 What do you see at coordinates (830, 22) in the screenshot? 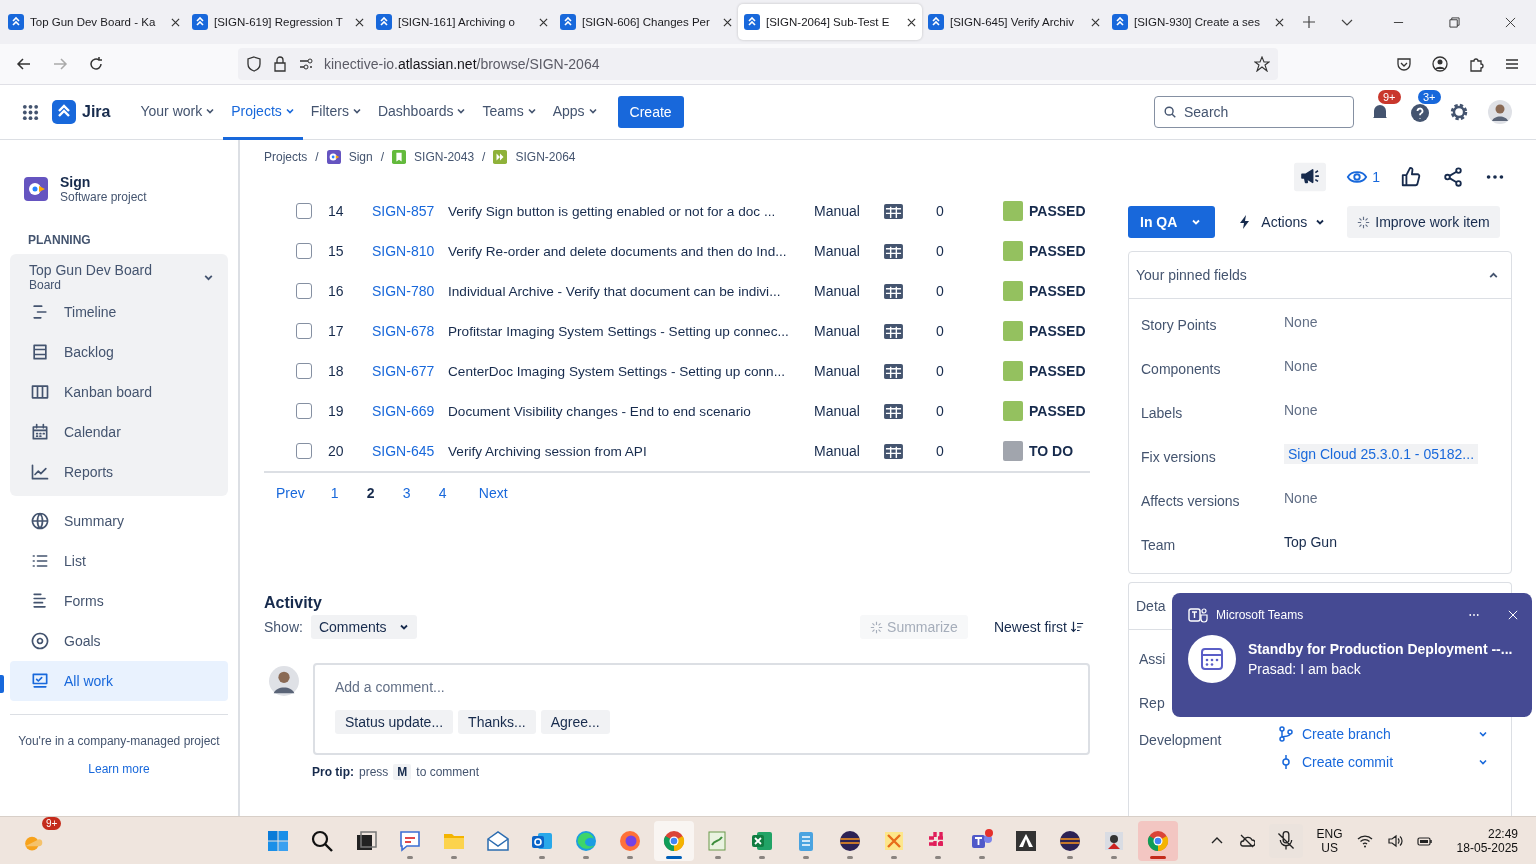
I see `browser-tab: [SIGN-2064] Sub-Test E` at bounding box center [830, 22].